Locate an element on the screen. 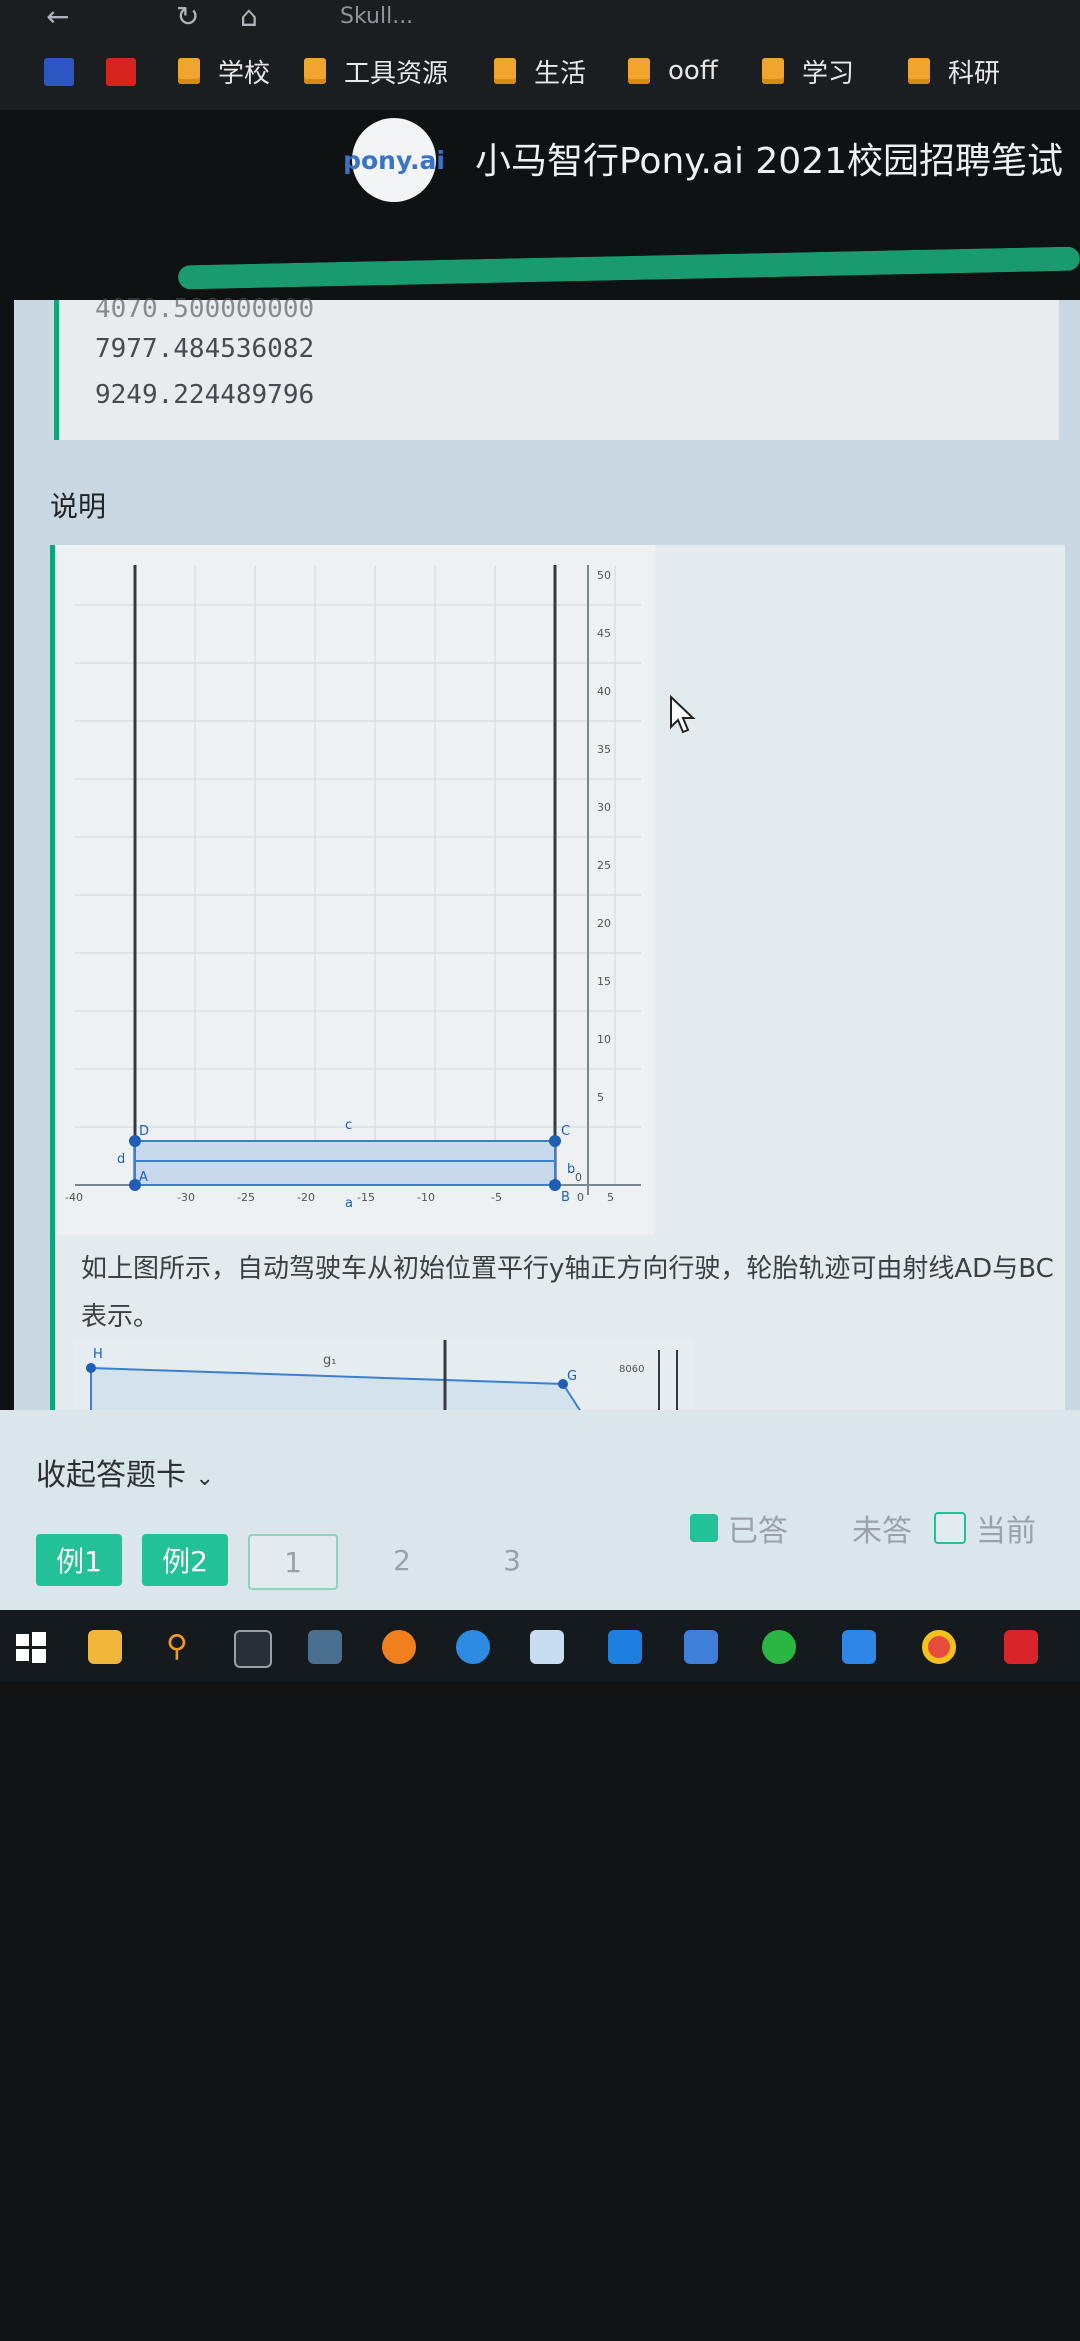 The width and height of the screenshot is (1080, 2341). bookmark-folder-5: 科研 is located at coordinates (954, 71).